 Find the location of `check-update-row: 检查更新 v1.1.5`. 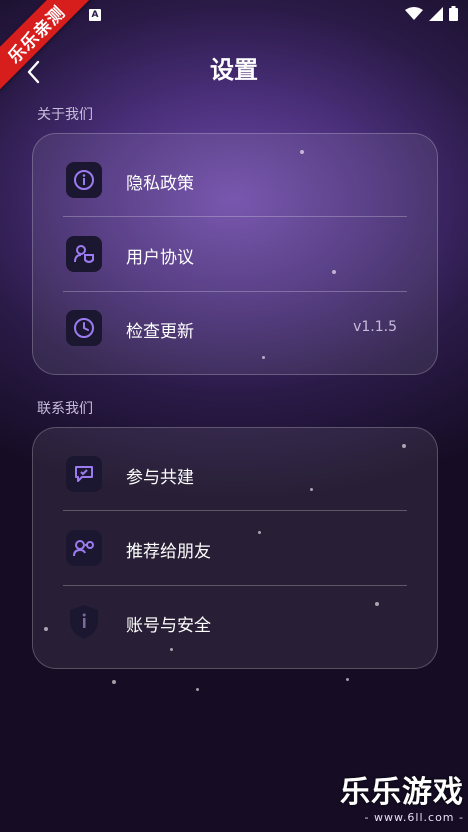

check-update-row: 检查更新 v1.1.5 is located at coordinates (235, 328).